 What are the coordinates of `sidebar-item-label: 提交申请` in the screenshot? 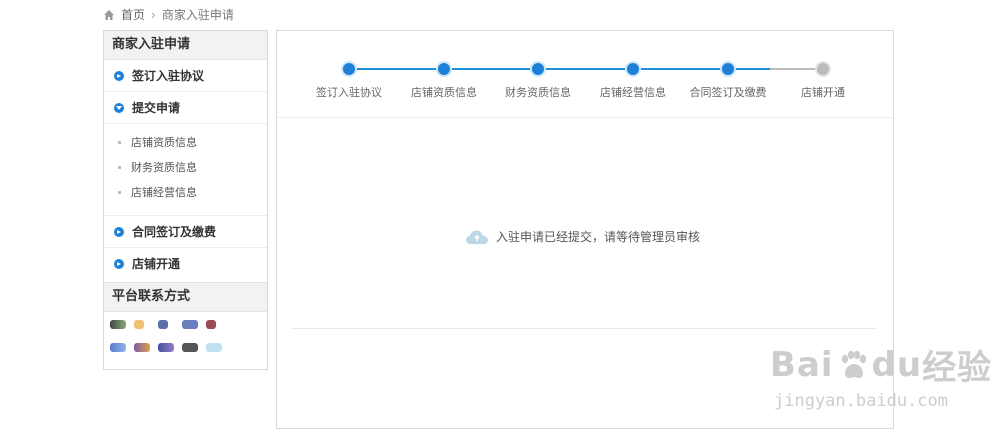 It's located at (156, 108).